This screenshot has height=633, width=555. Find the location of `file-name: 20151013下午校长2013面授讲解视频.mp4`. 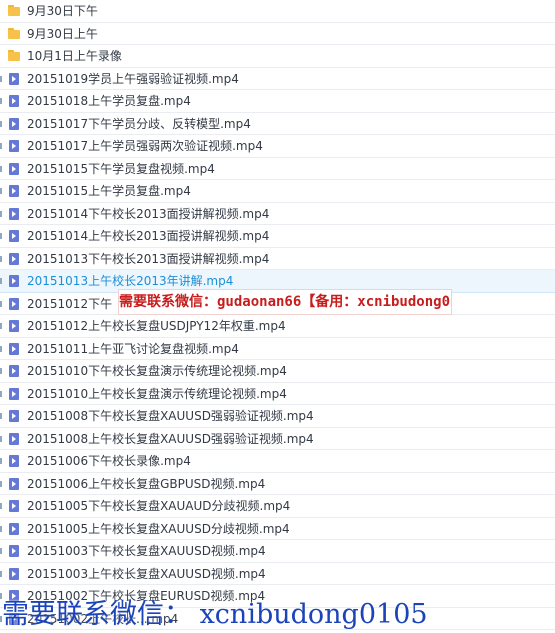

file-name: 20151013下午校长2013面授讲解视频.mp4 is located at coordinates (148, 259).